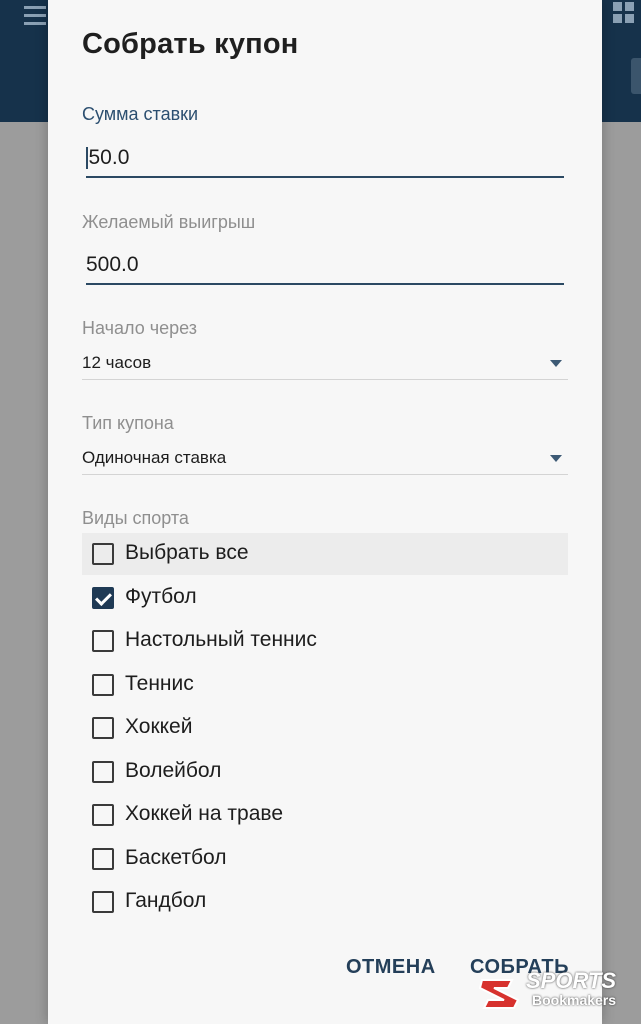 Image resolution: width=641 pixels, height=1024 pixels. I want to click on sport-option-tennis: Теннис, so click(325, 685).